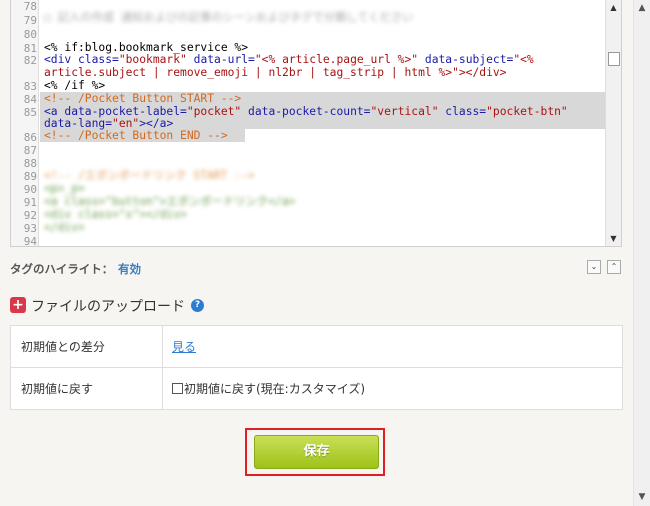  What do you see at coordinates (30, 48) in the screenshot?
I see `line-number: 81` at bounding box center [30, 48].